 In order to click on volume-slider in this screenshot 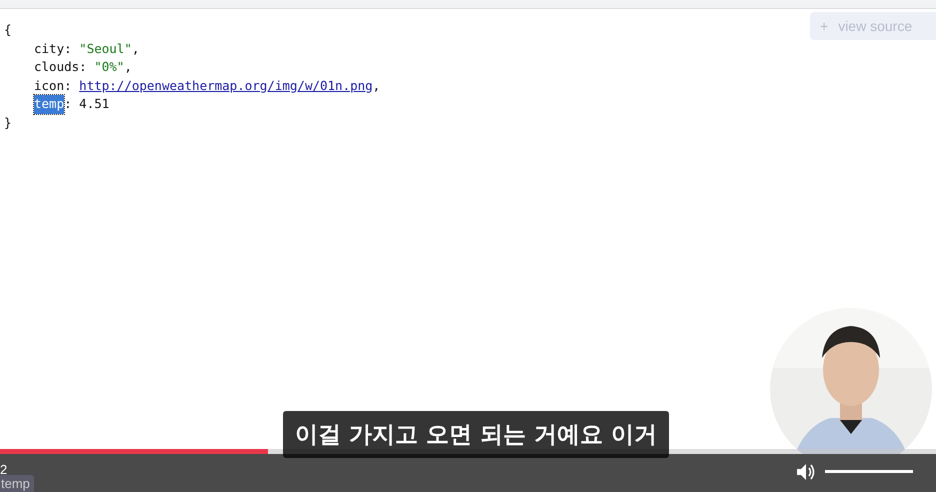, I will do `click(869, 471)`.